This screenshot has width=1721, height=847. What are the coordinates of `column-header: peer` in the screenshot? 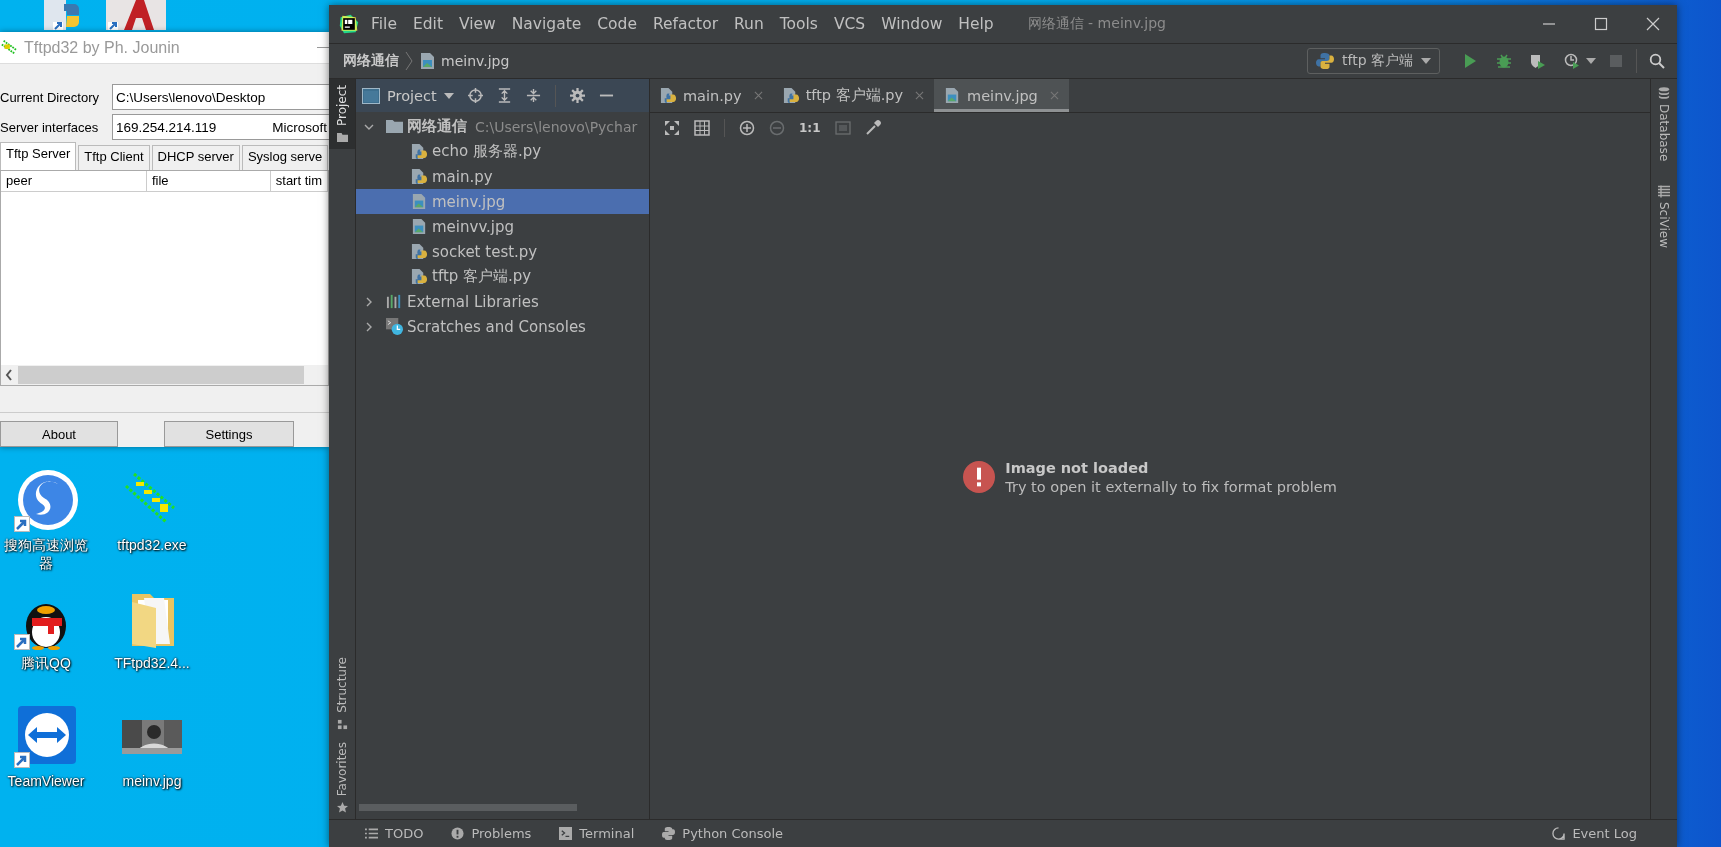 It's located at (74, 181).